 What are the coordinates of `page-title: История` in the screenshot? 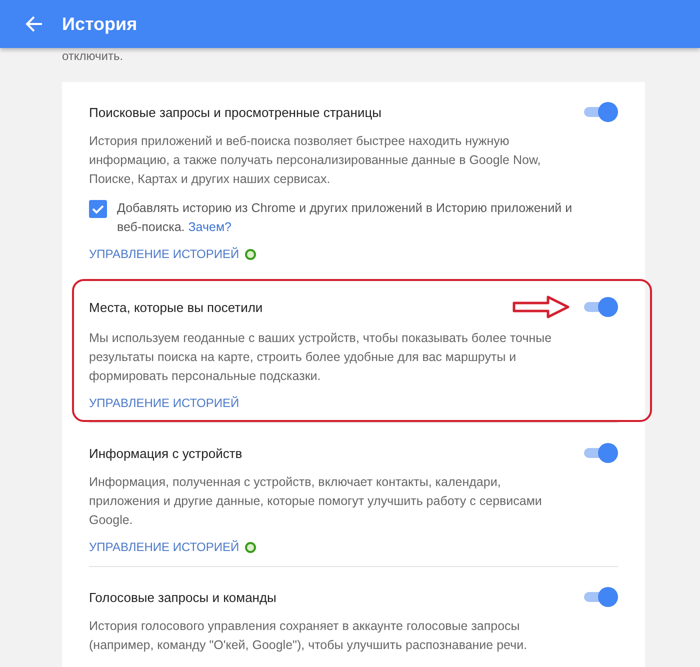 It's located at (100, 24).